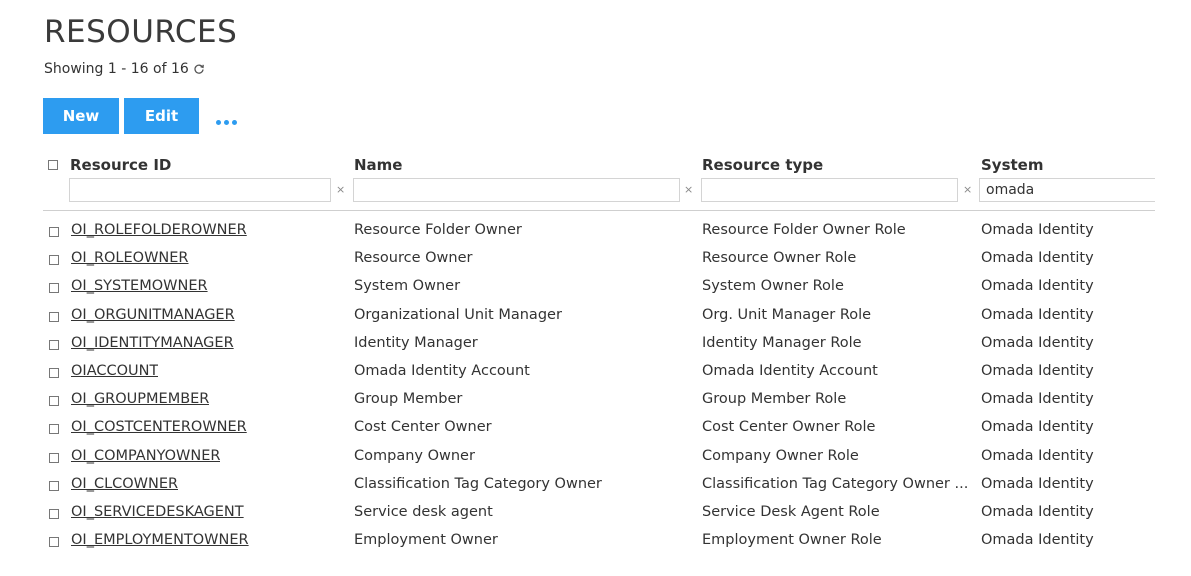 This screenshot has height=576, width=1191. I want to click on resource-id-link: OI_ROLEFOLDEROWNER, so click(159, 230).